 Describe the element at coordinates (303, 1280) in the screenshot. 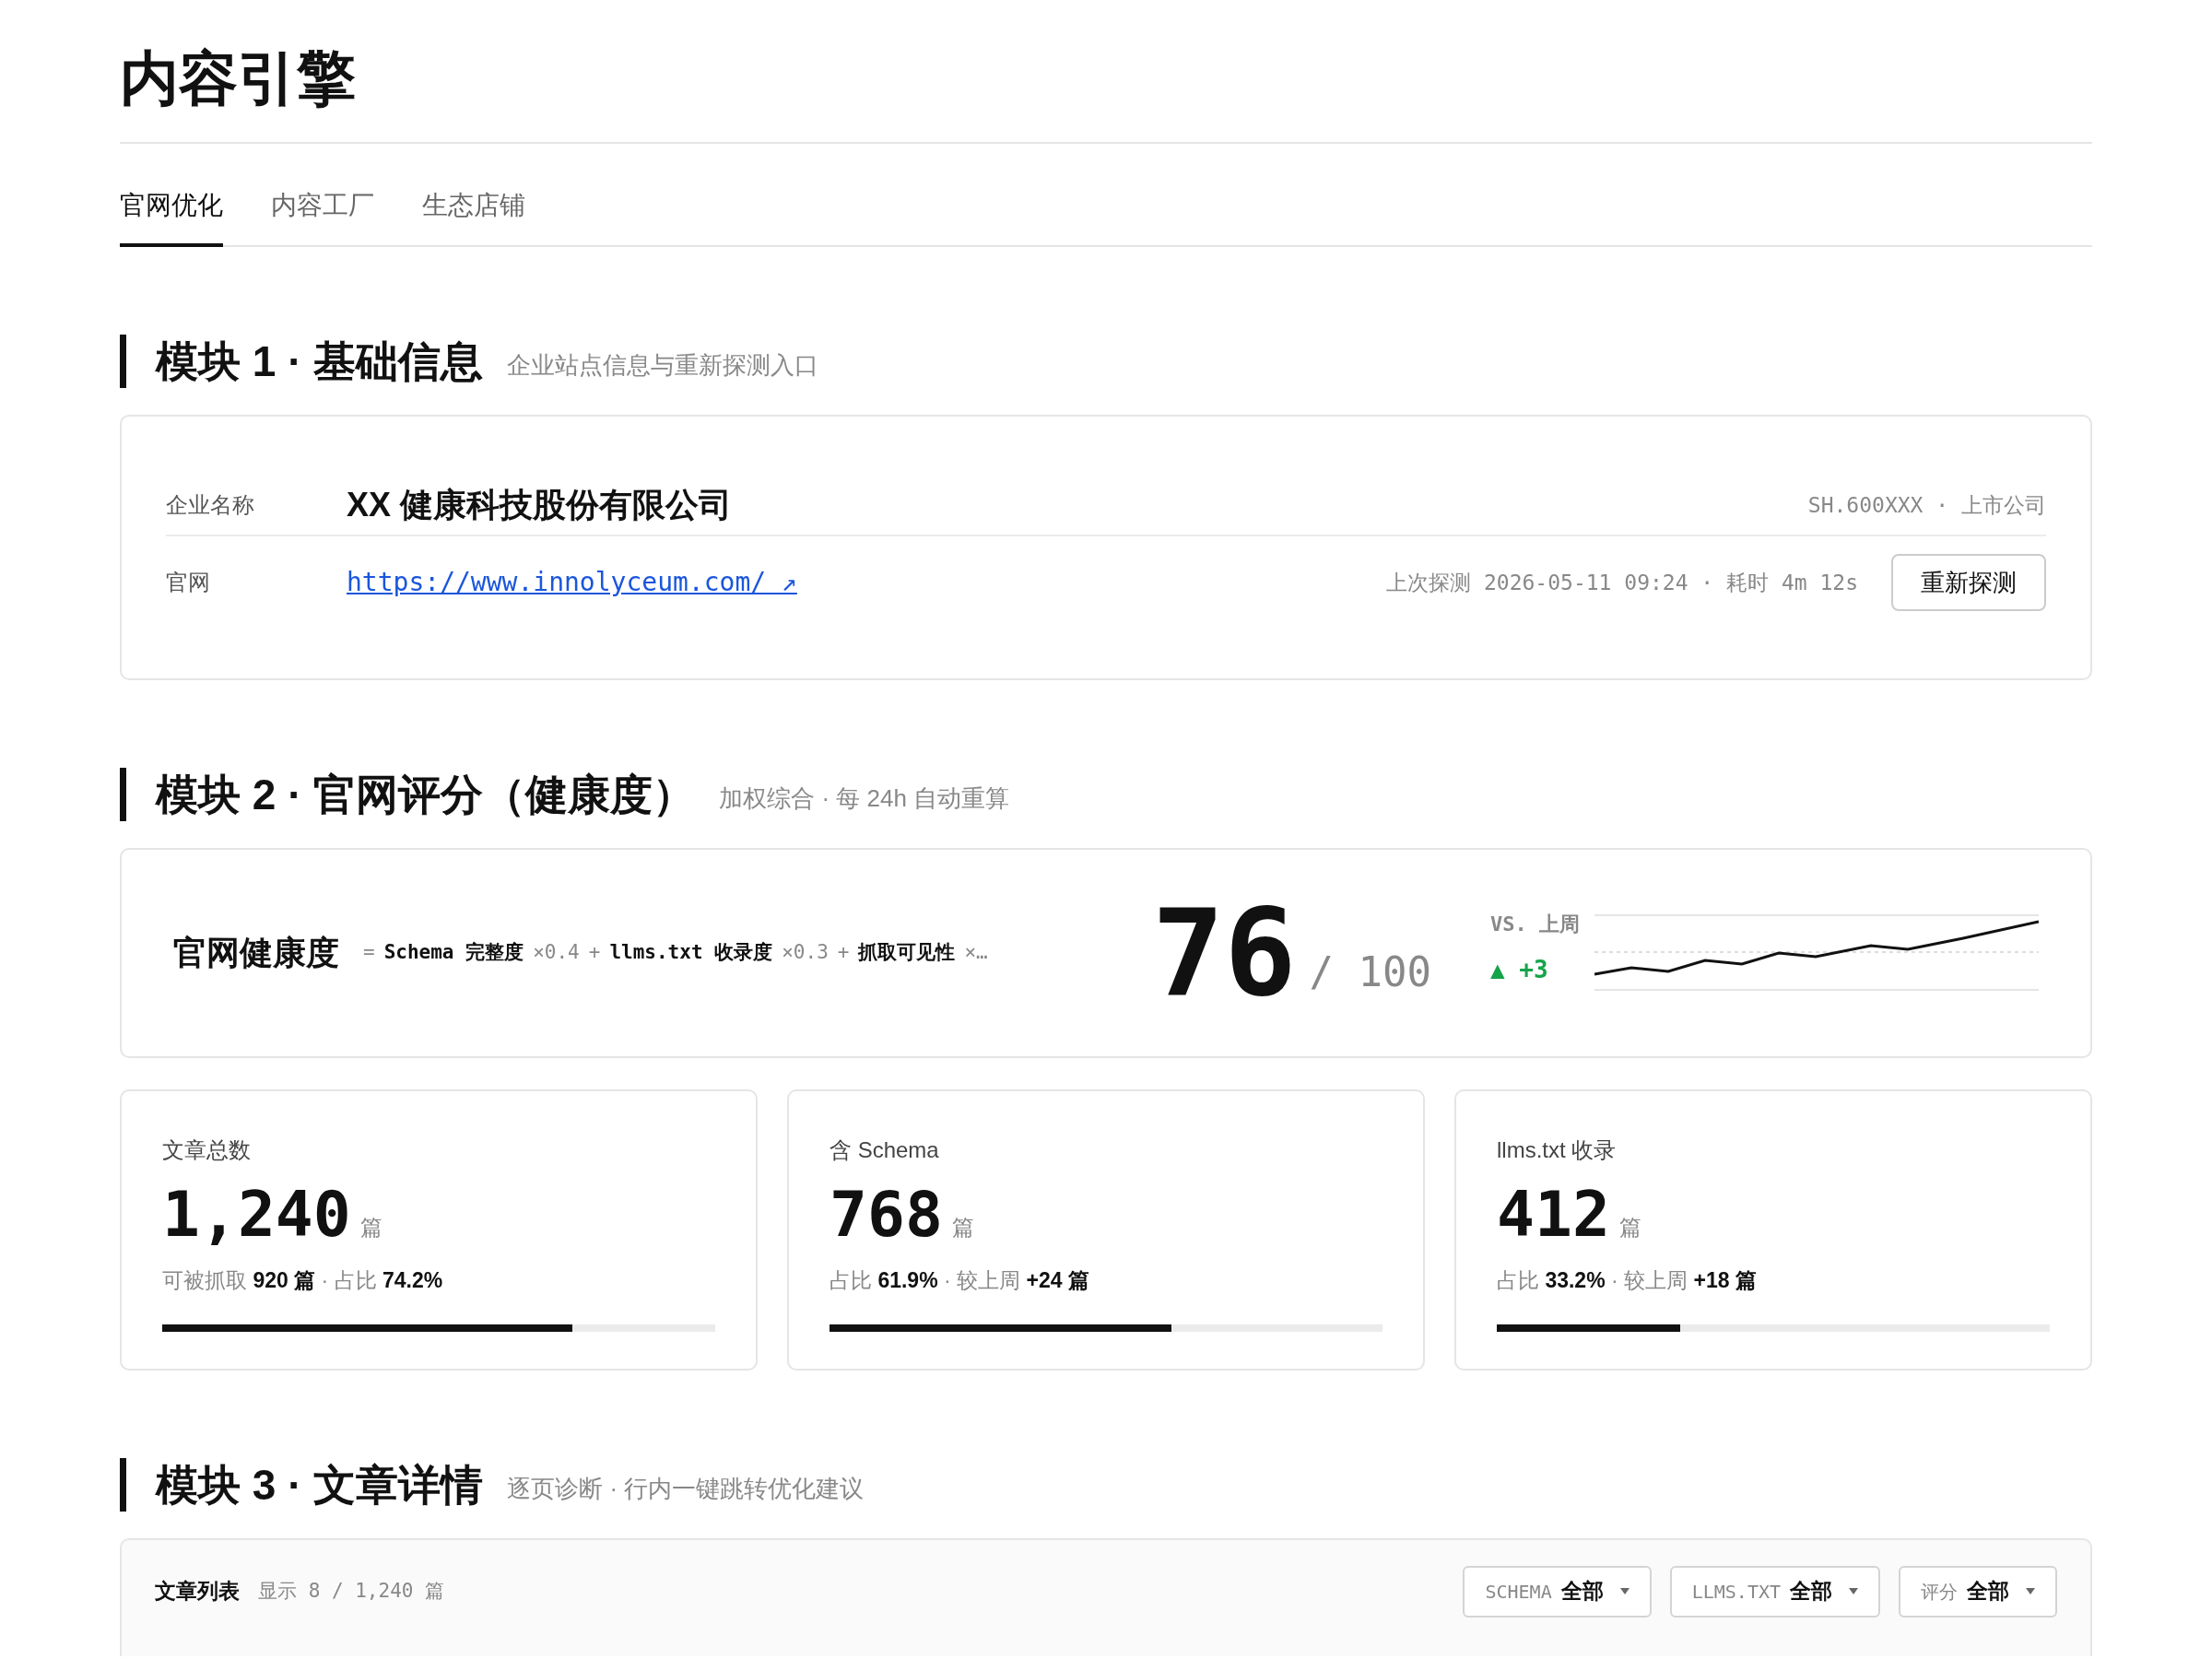

I see `stat-detail: 可被抓取 920 篇 · 占比 74.2%` at that location.